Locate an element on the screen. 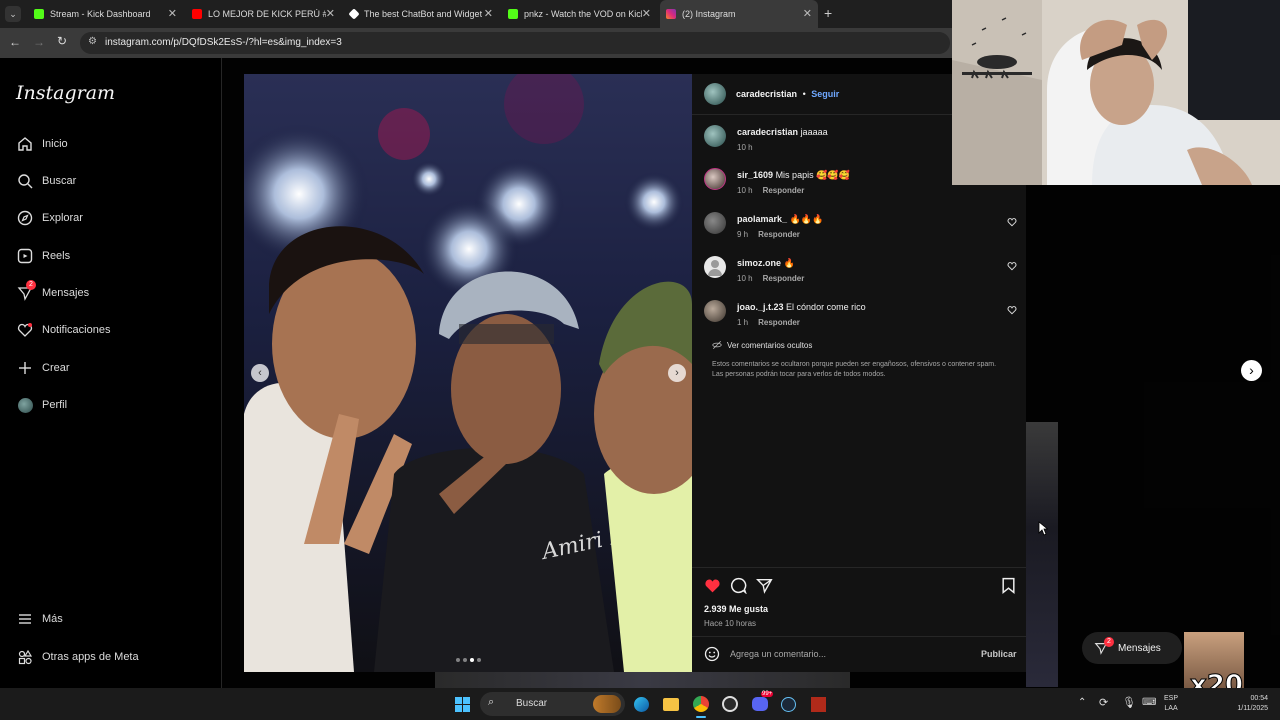 The height and width of the screenshot is (720, 1280). active-app-indicator is located at coordinates (701, 717).